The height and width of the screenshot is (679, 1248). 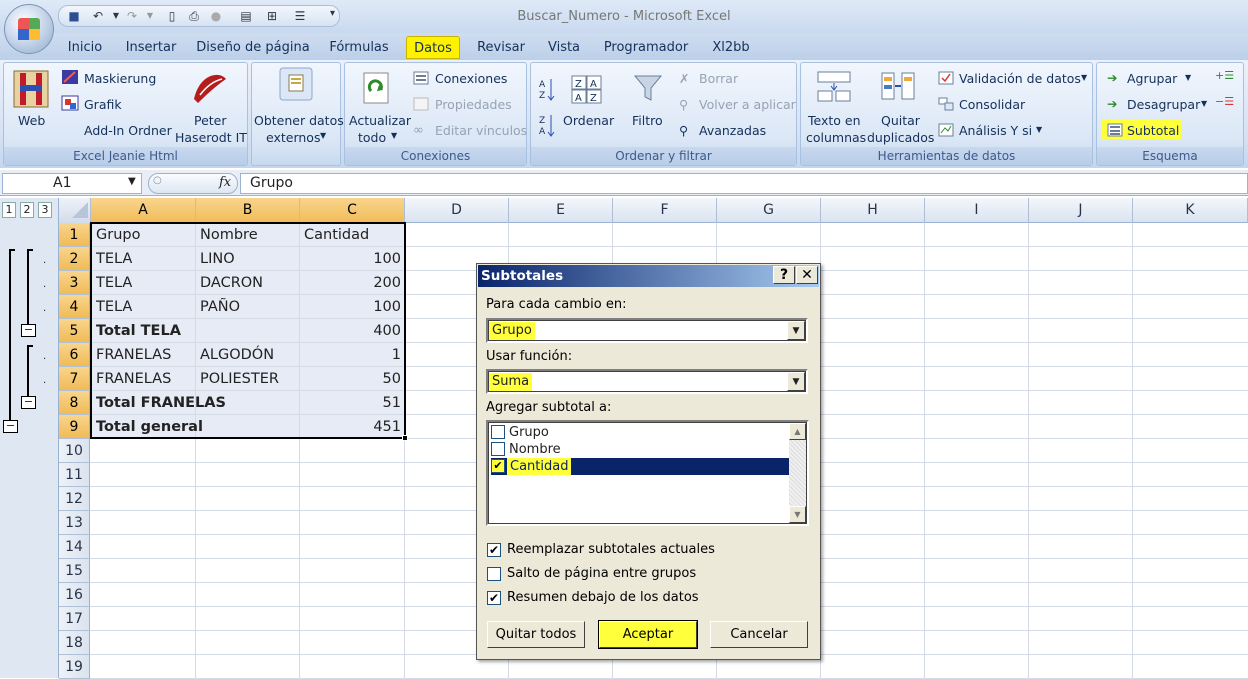 I want to click on undo-dropdown-icon: ▼, so click(x=116, y=16).